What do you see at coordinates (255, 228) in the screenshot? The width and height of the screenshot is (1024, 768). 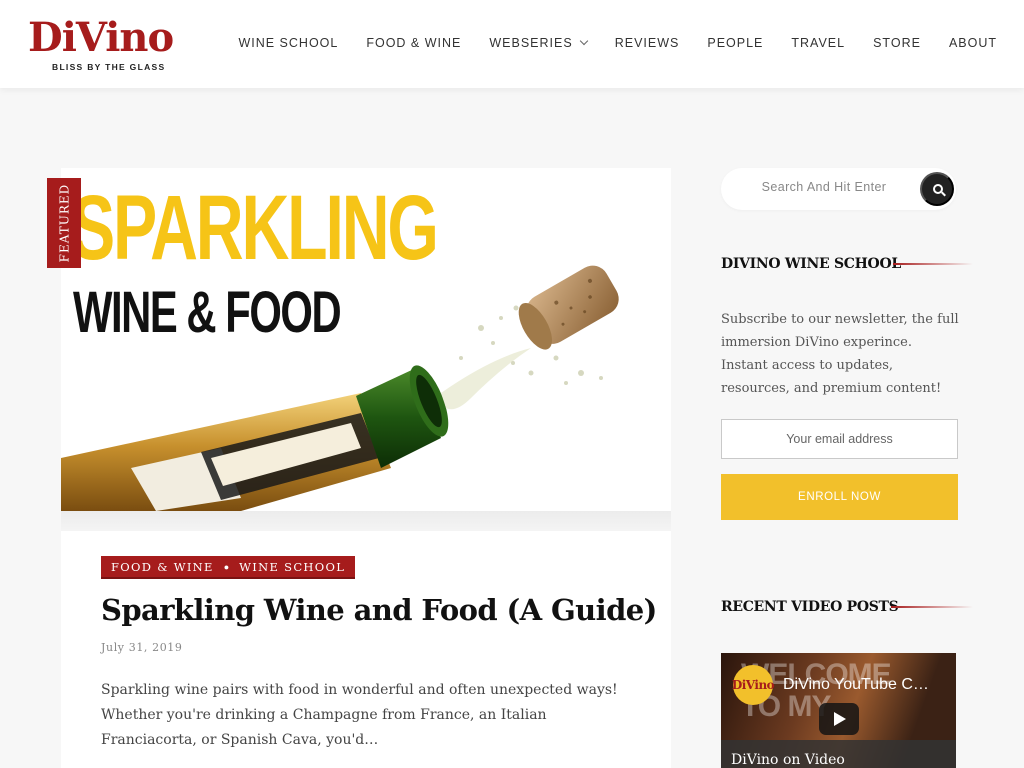 I see `image-title-line1: SPARKLING` at bounding box center [255, 228].